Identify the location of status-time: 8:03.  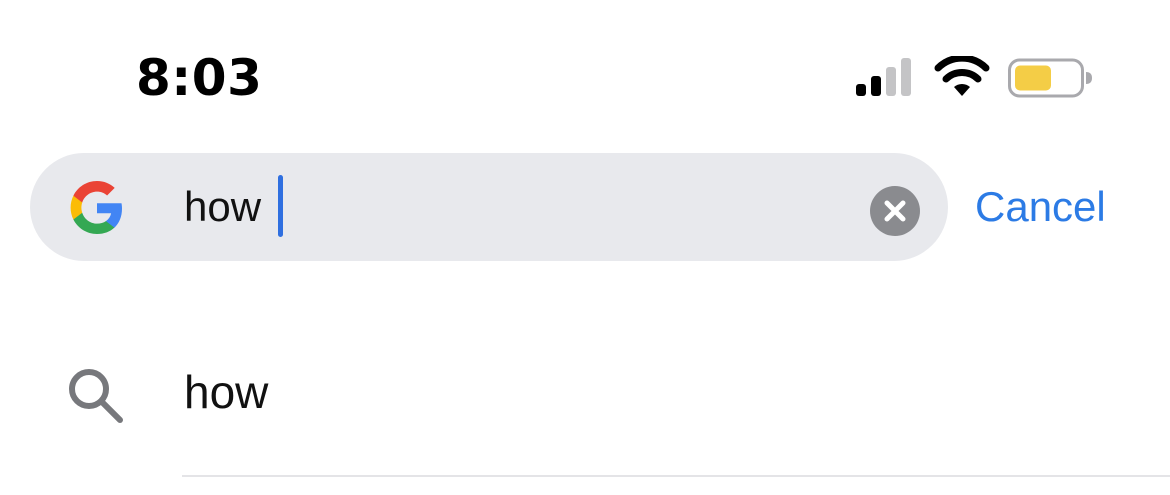
(199, 78).